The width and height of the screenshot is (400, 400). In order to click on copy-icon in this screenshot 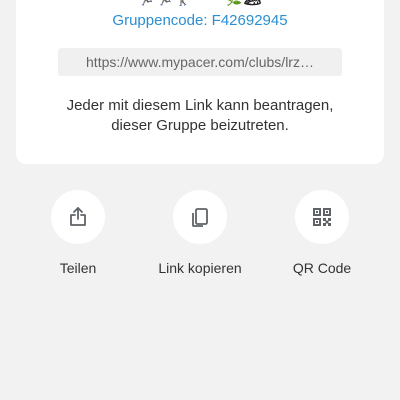, I will do `click(200, 217)`.